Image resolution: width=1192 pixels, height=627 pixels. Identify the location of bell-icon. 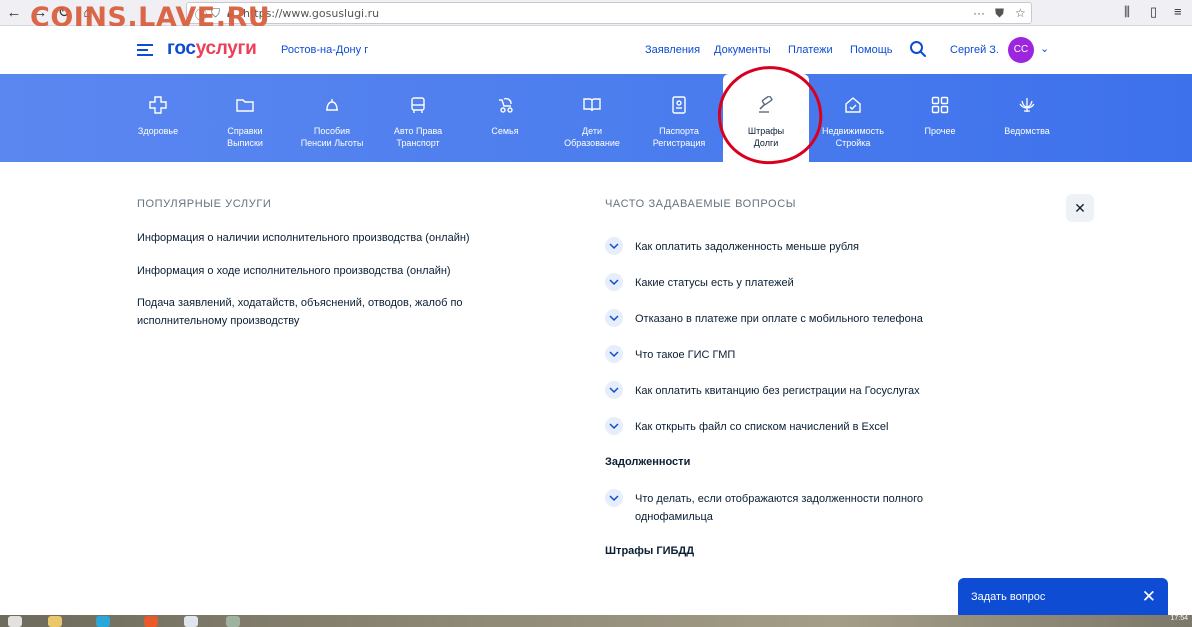
(332, 105).